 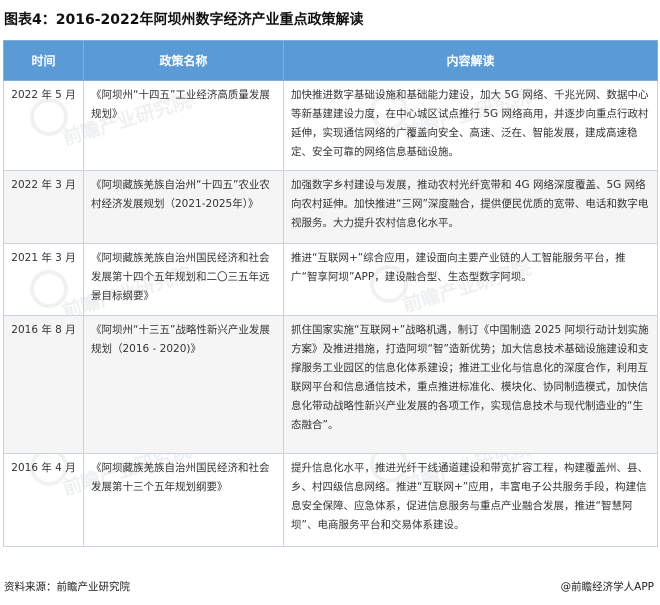 I want to click on row-policy: 《阿坝藏族羌族自治州“十四五”农业农村经济发展规划（2021-2025年）》, so click(x=183, y=207).